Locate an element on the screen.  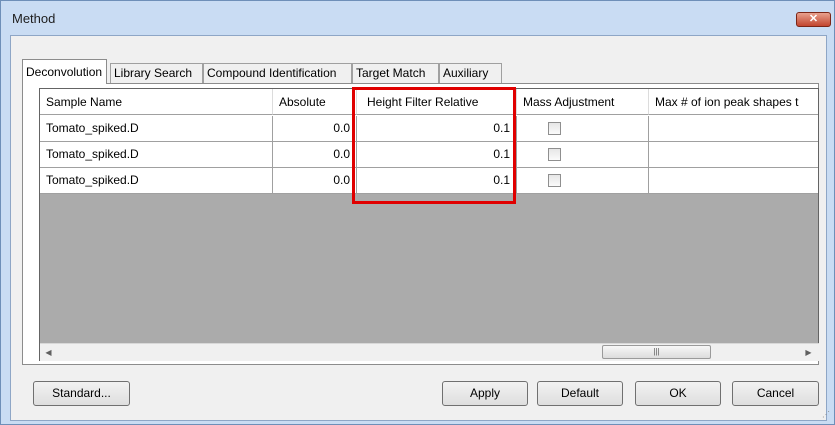
title-bar: Method ✕ is located at coordinates (417, 18).